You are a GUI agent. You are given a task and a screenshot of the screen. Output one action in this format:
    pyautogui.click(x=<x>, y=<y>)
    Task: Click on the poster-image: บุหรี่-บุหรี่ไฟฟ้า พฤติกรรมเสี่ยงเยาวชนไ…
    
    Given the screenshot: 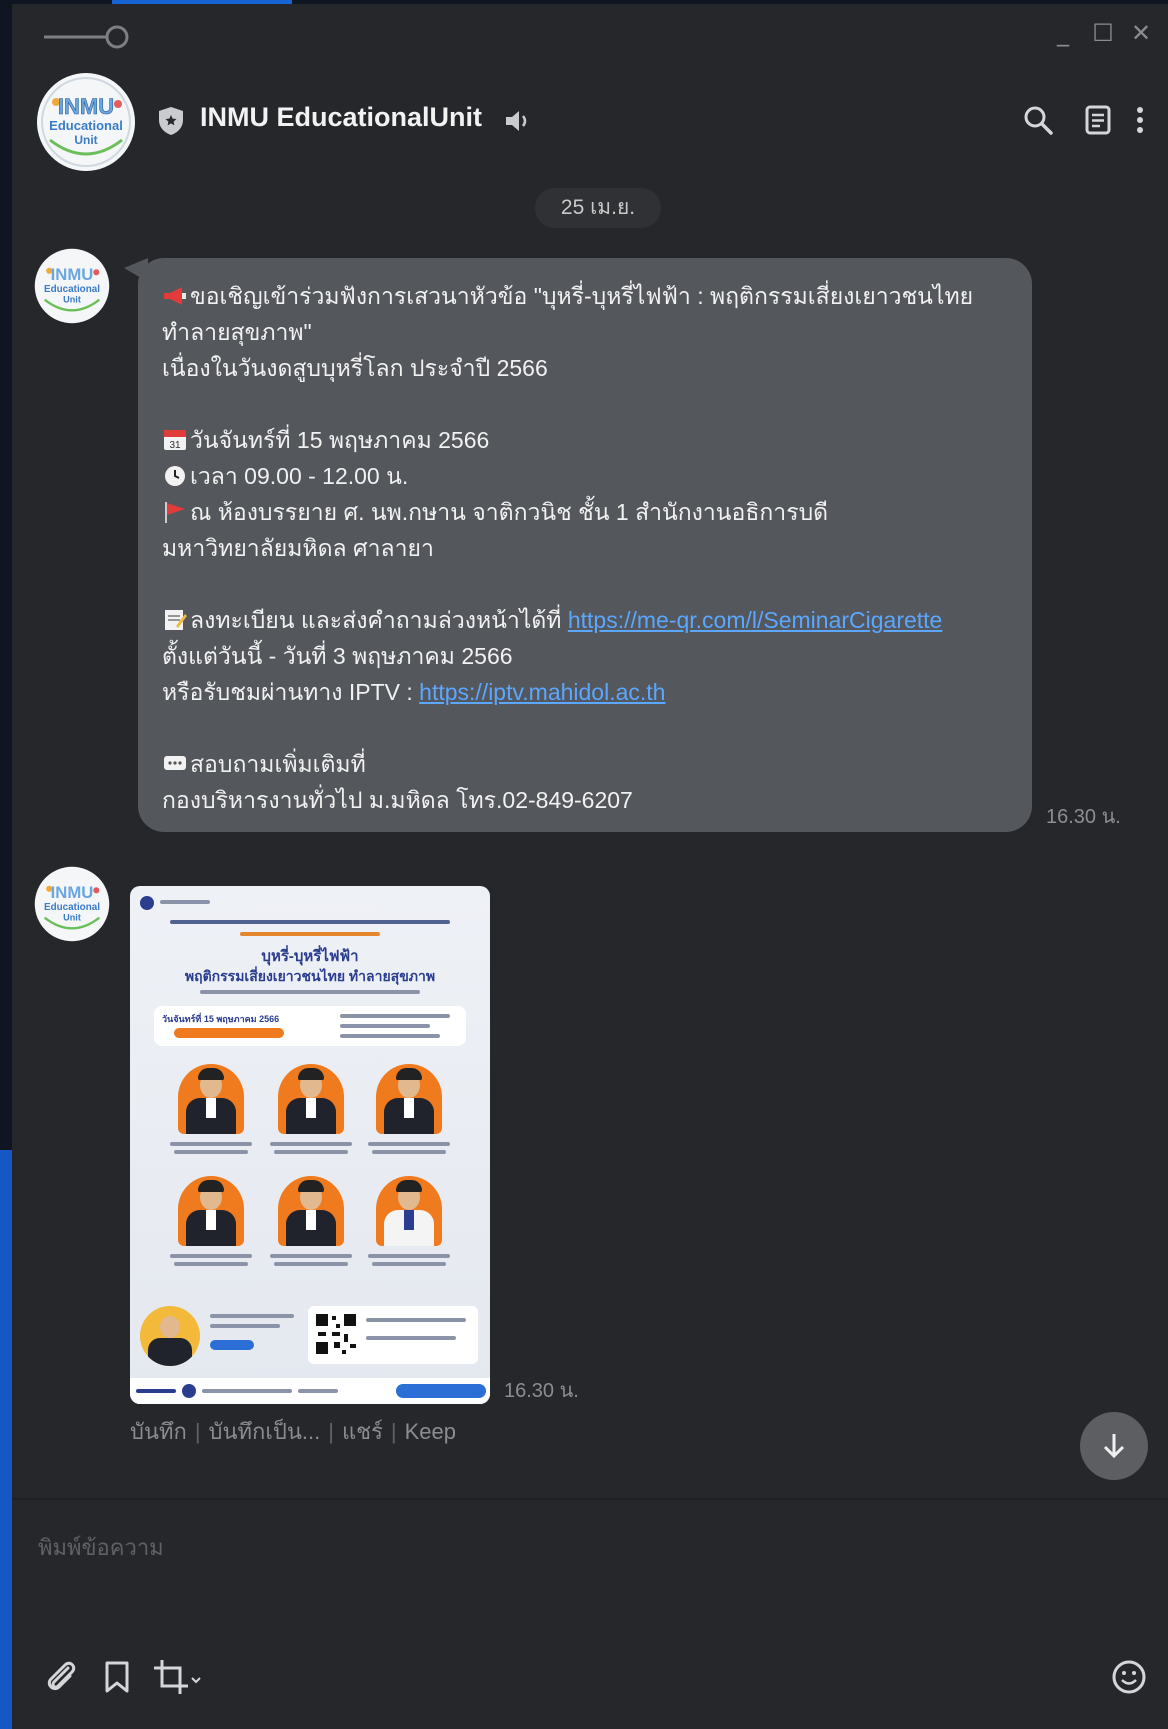 What is the action you would take?
    pyautogui.click(x=310, y=1145)
    